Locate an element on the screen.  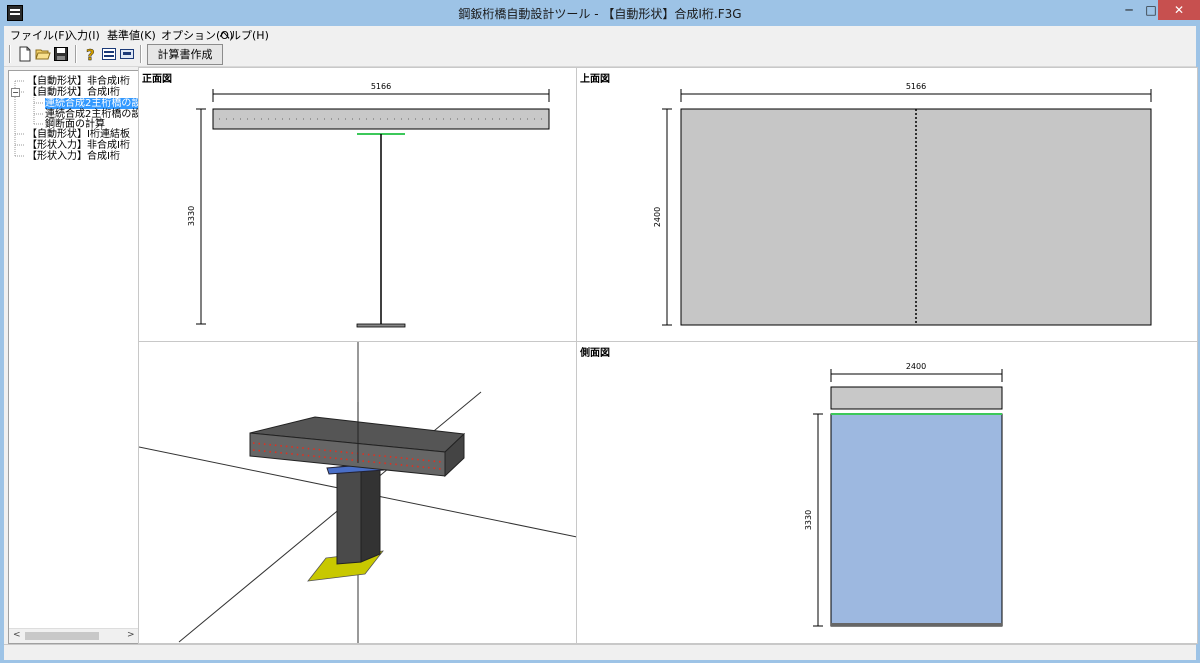
window-title: 鋼鈑桁橋自動設計ツール - 【自動形状】合成I桁.F3G is located at coordinates (600, 14).